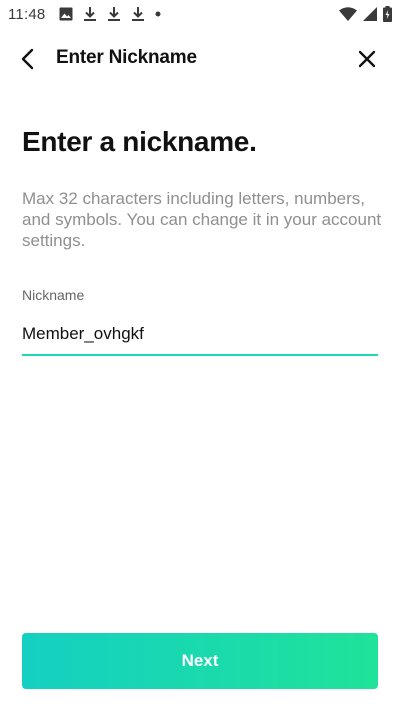  I want to click on status-bar-right, so click(365, 14).